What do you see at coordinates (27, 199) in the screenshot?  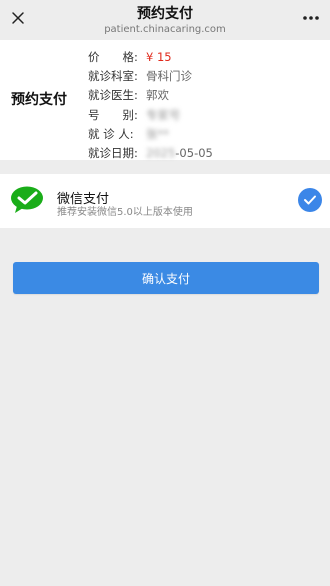 I see `wechat-logo-icon` at bounding box center [27, 199].